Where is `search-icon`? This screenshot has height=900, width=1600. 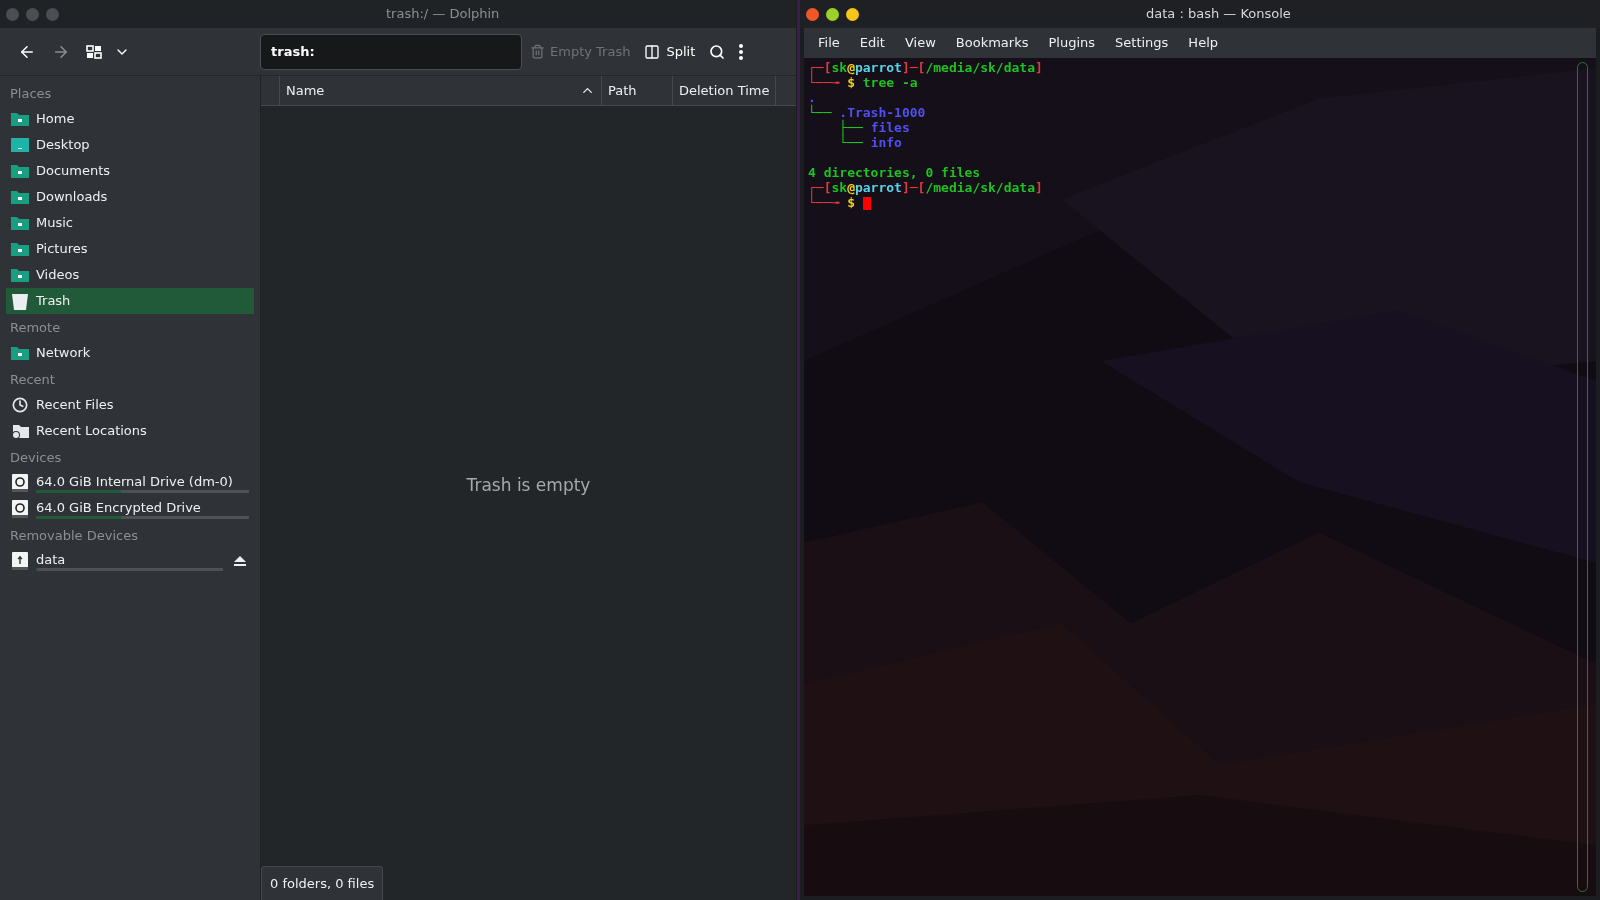 search-icon is located at coordinates (717, 51).